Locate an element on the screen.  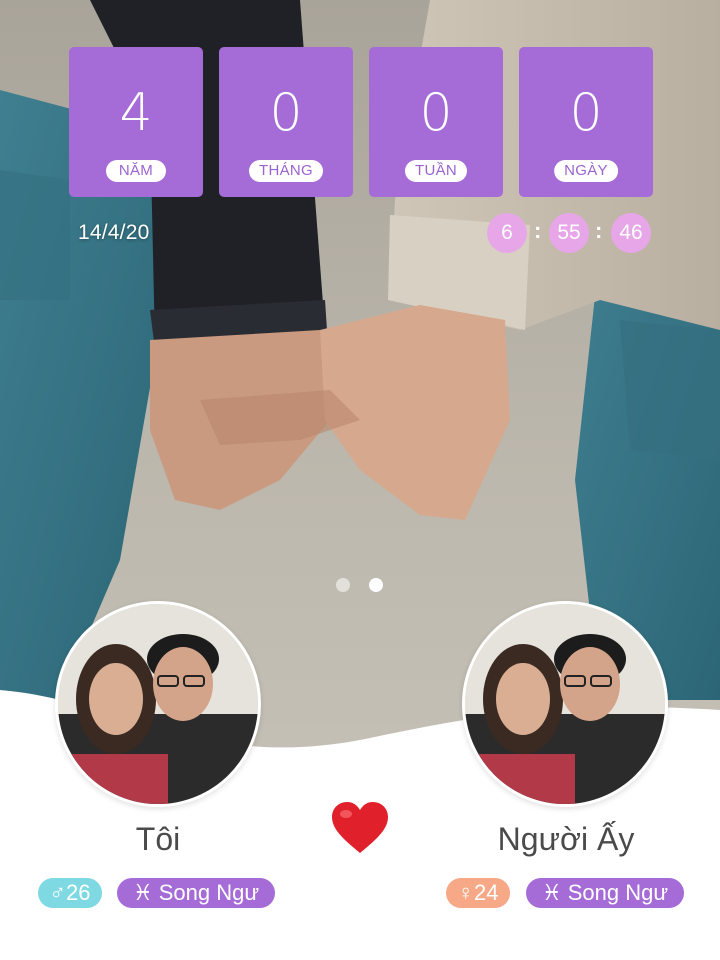
start-date: 14/4/20 is located at coordinates (113, 233).